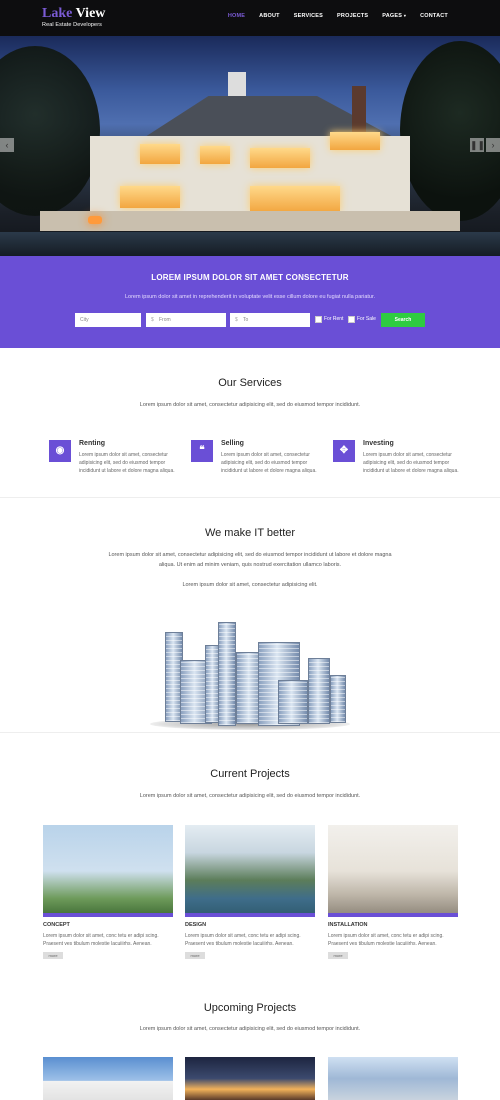 Image resolution: width=500 pixels, height=1100 pixels. Describe the element at coordinates (72, 25) in the screenshot. I see `logo-tagline: Real Estate Developers` at that location.